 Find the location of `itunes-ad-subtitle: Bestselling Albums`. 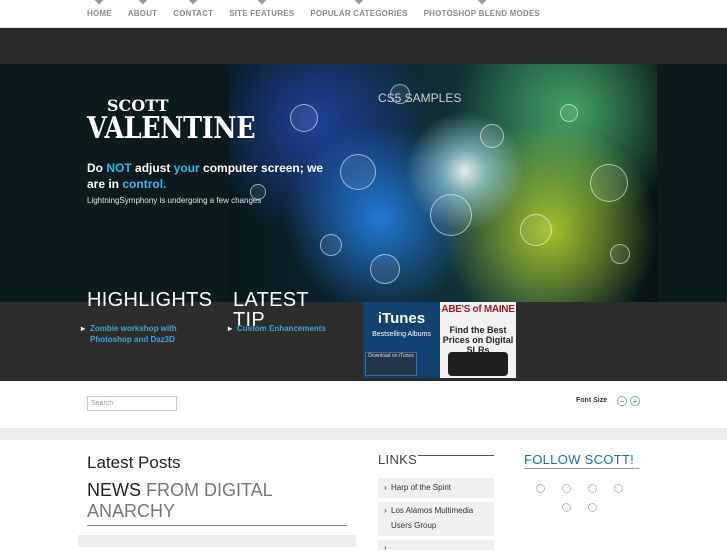

itunes-ad-subtitle: Bestselling Albums is located at coordinates (401, 334).